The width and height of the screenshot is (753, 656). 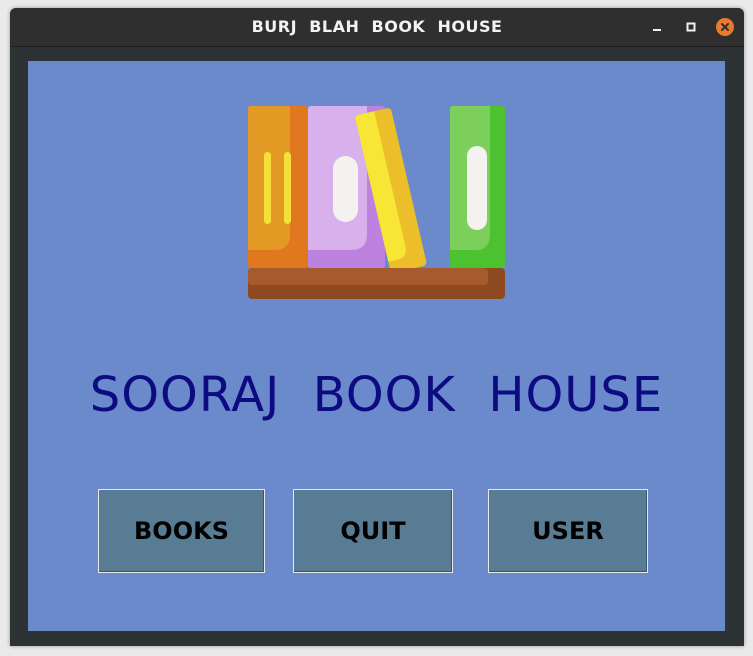 I want to click on user-button: USER, so click(x=568, y=531).